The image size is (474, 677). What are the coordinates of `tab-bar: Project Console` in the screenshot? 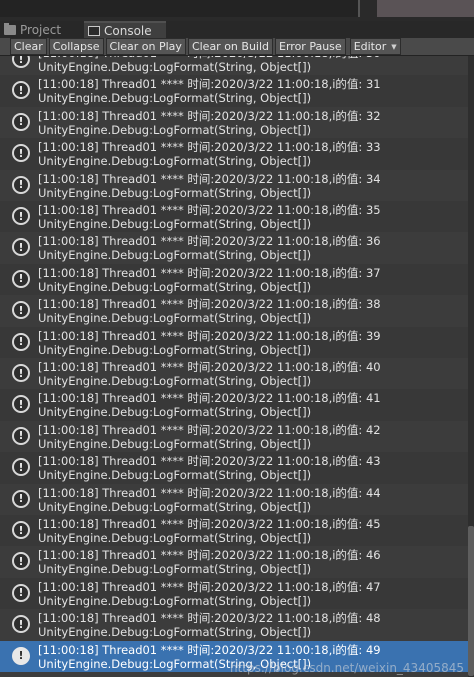 It's located at (237, 29).